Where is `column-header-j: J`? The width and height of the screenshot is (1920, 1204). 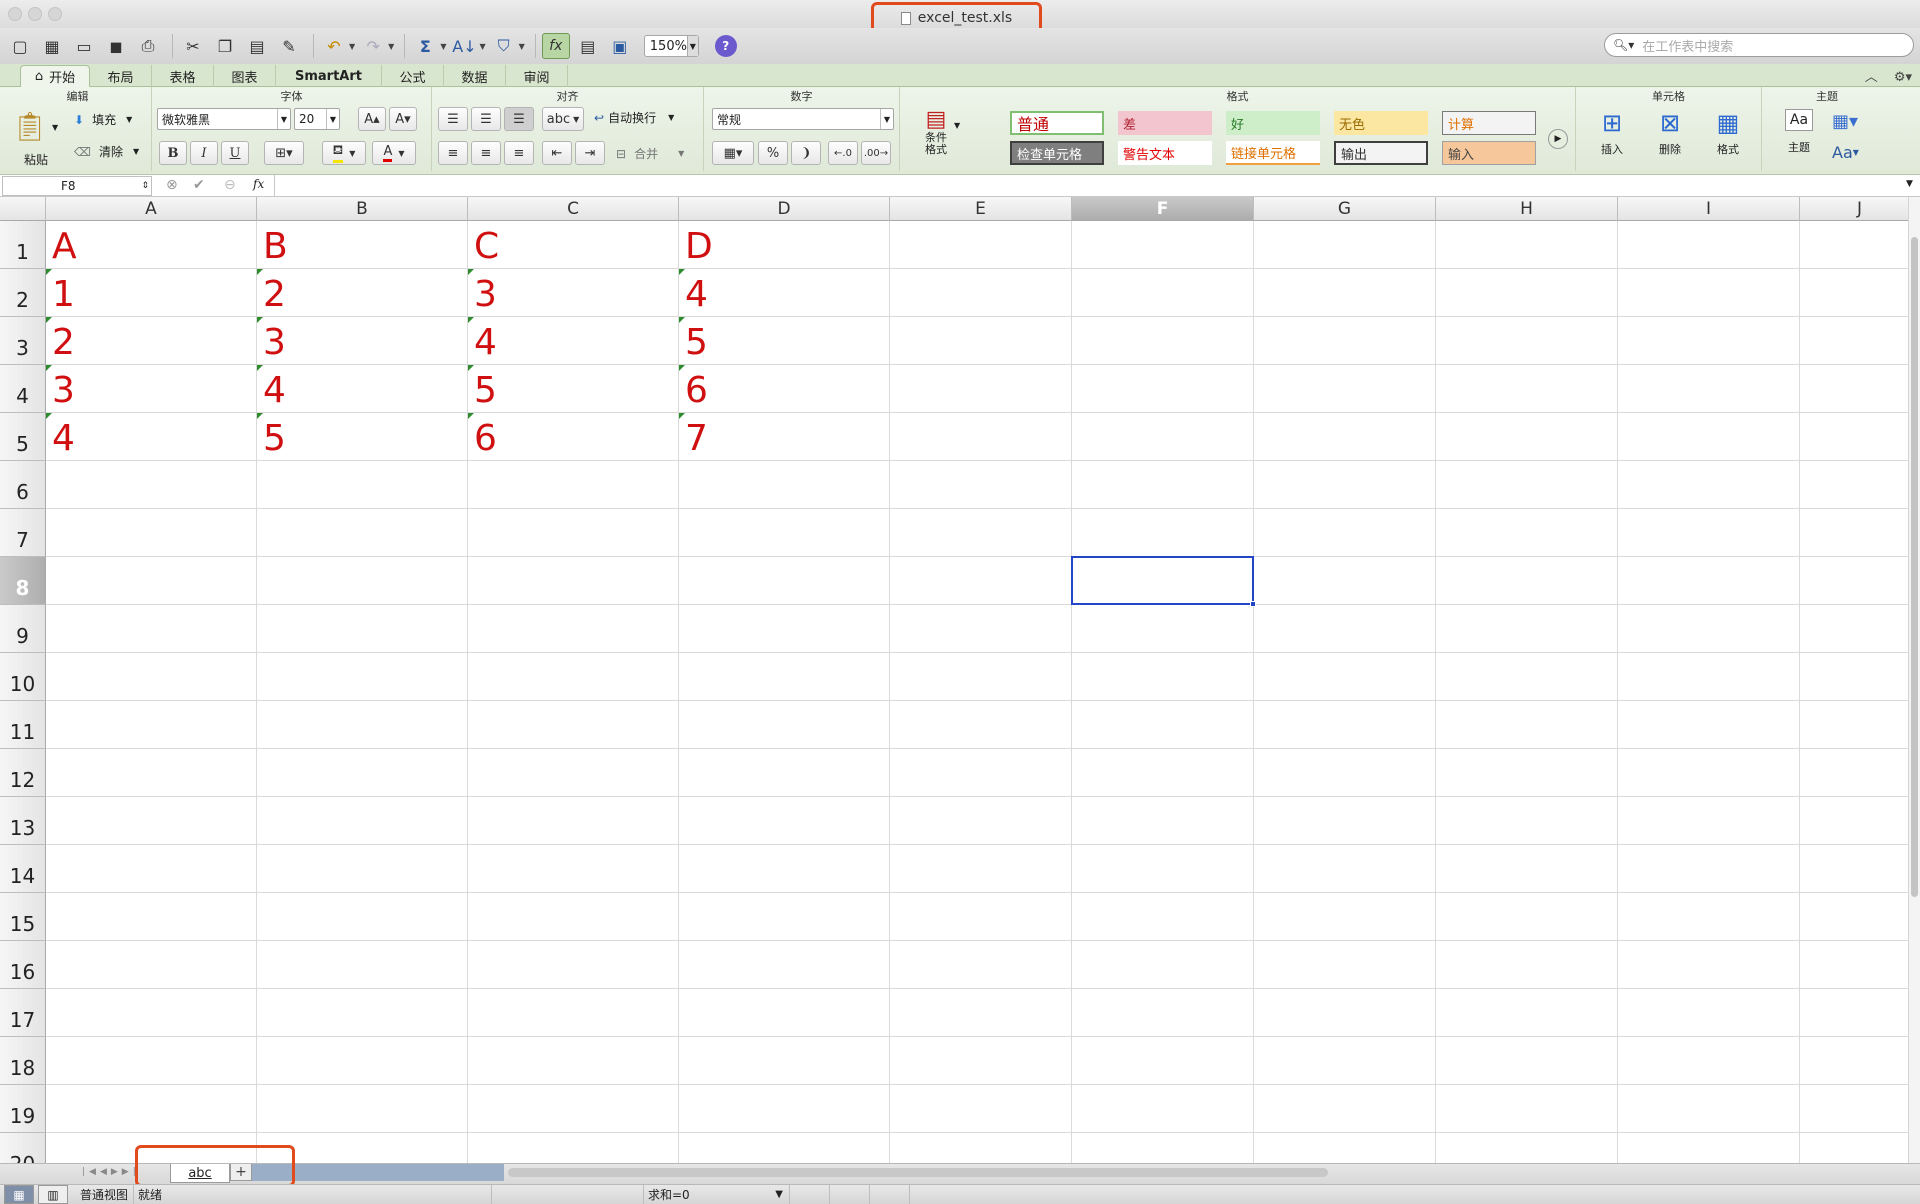
column-header-j: J is located at coordinates (1854, 209).